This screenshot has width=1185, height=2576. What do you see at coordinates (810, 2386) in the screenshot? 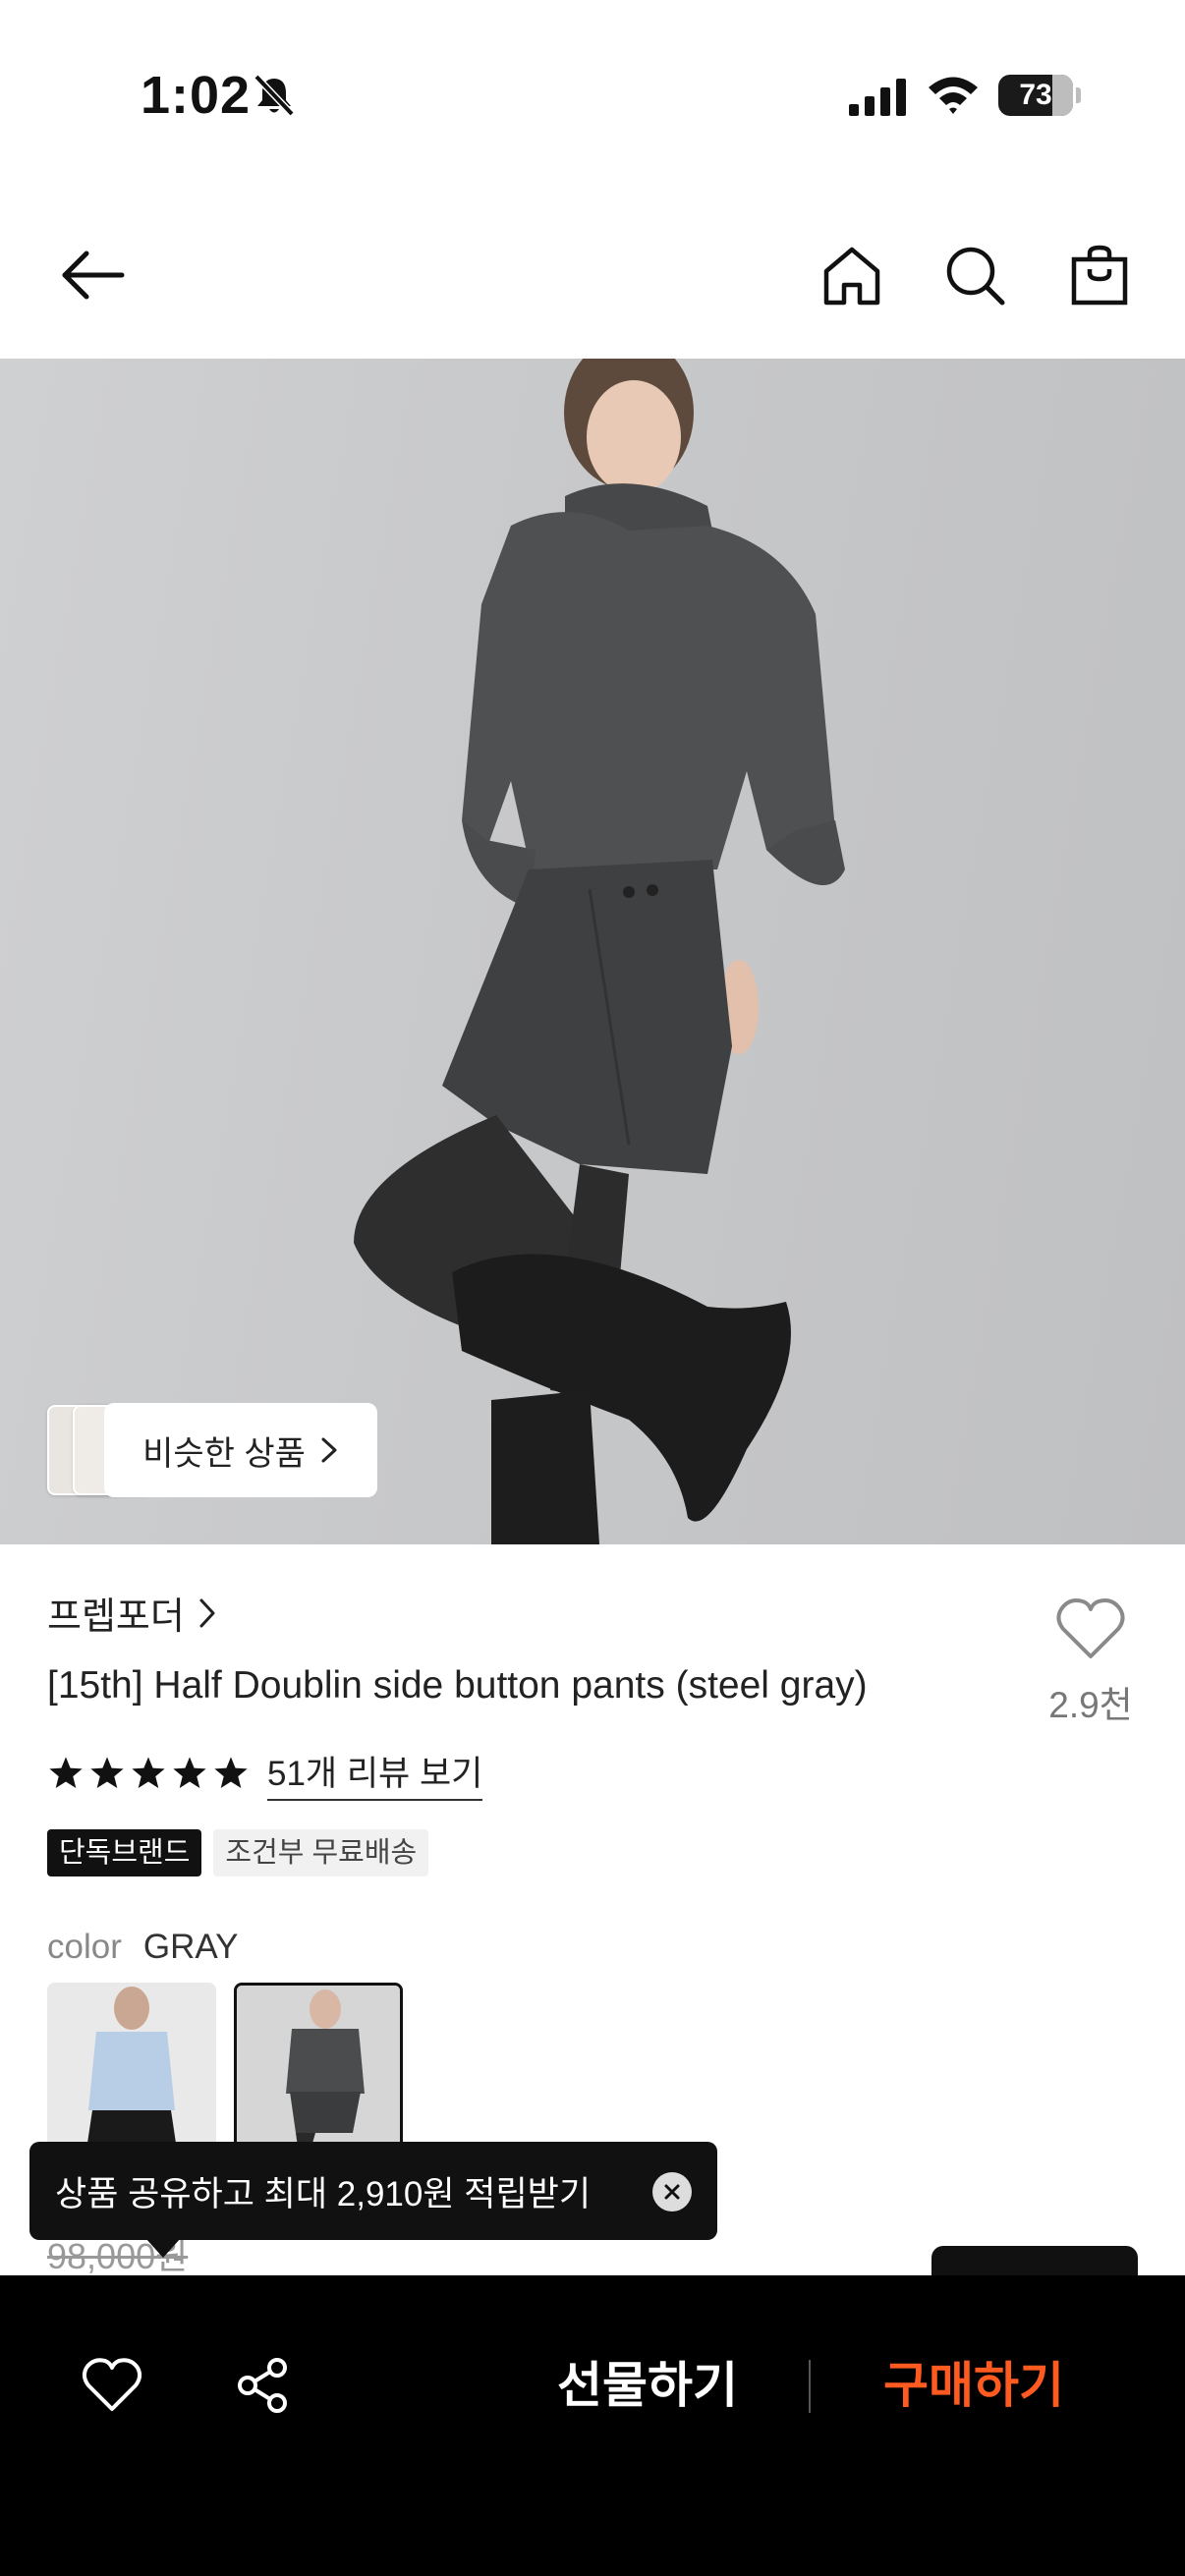
I see `divider` at bounding box center [810, 2386].